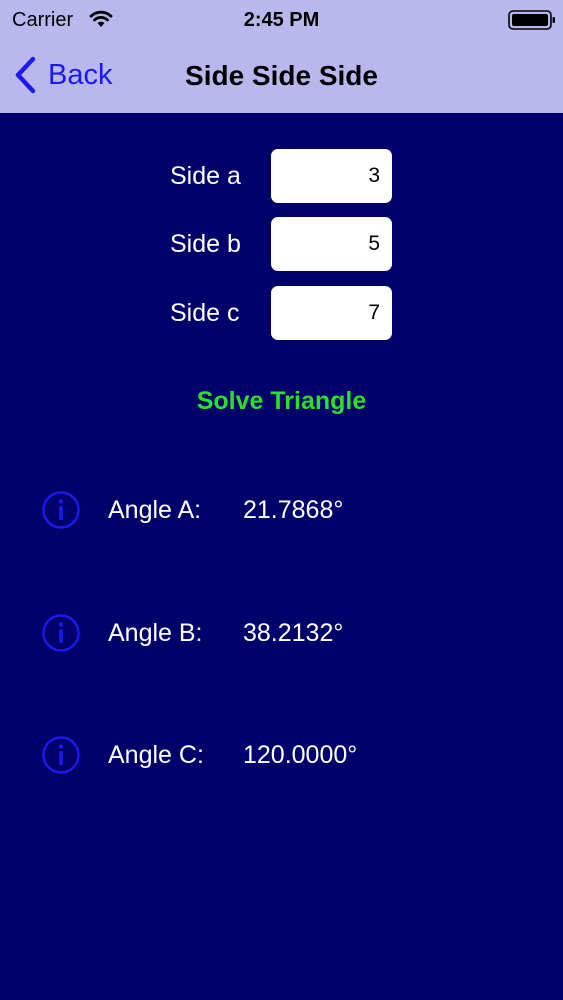  I want to click on battery-icon, so click(531, 20).